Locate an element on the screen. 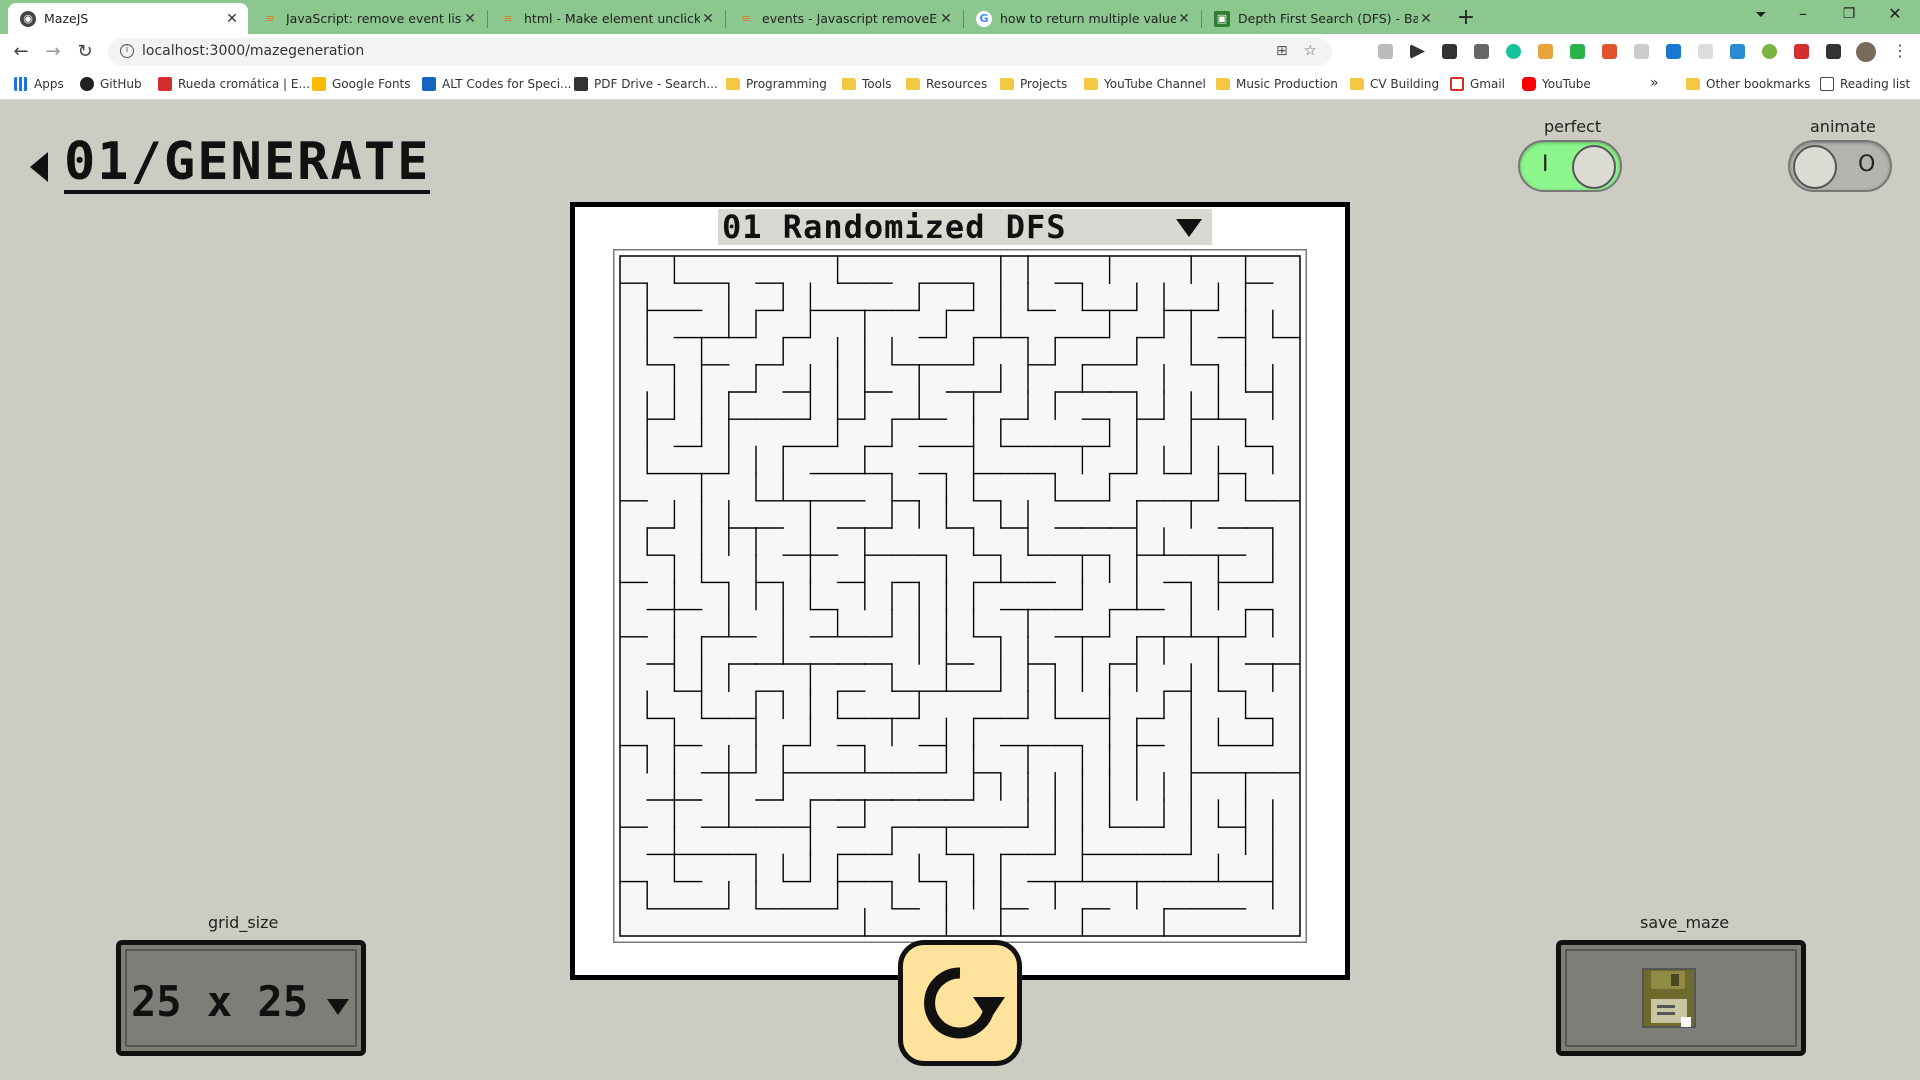 This screenshot has width=1920, height=1080. tab-stackoverflow-2: ≡ html - Make element unclickable ✕ is located at coordinates (606, 18).